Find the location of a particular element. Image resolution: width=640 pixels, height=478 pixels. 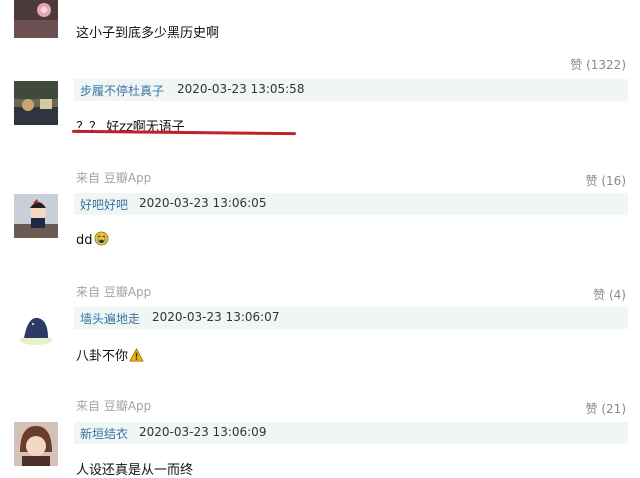

username-link: 步履不停杜真子 is located at coordinates (122, 90).